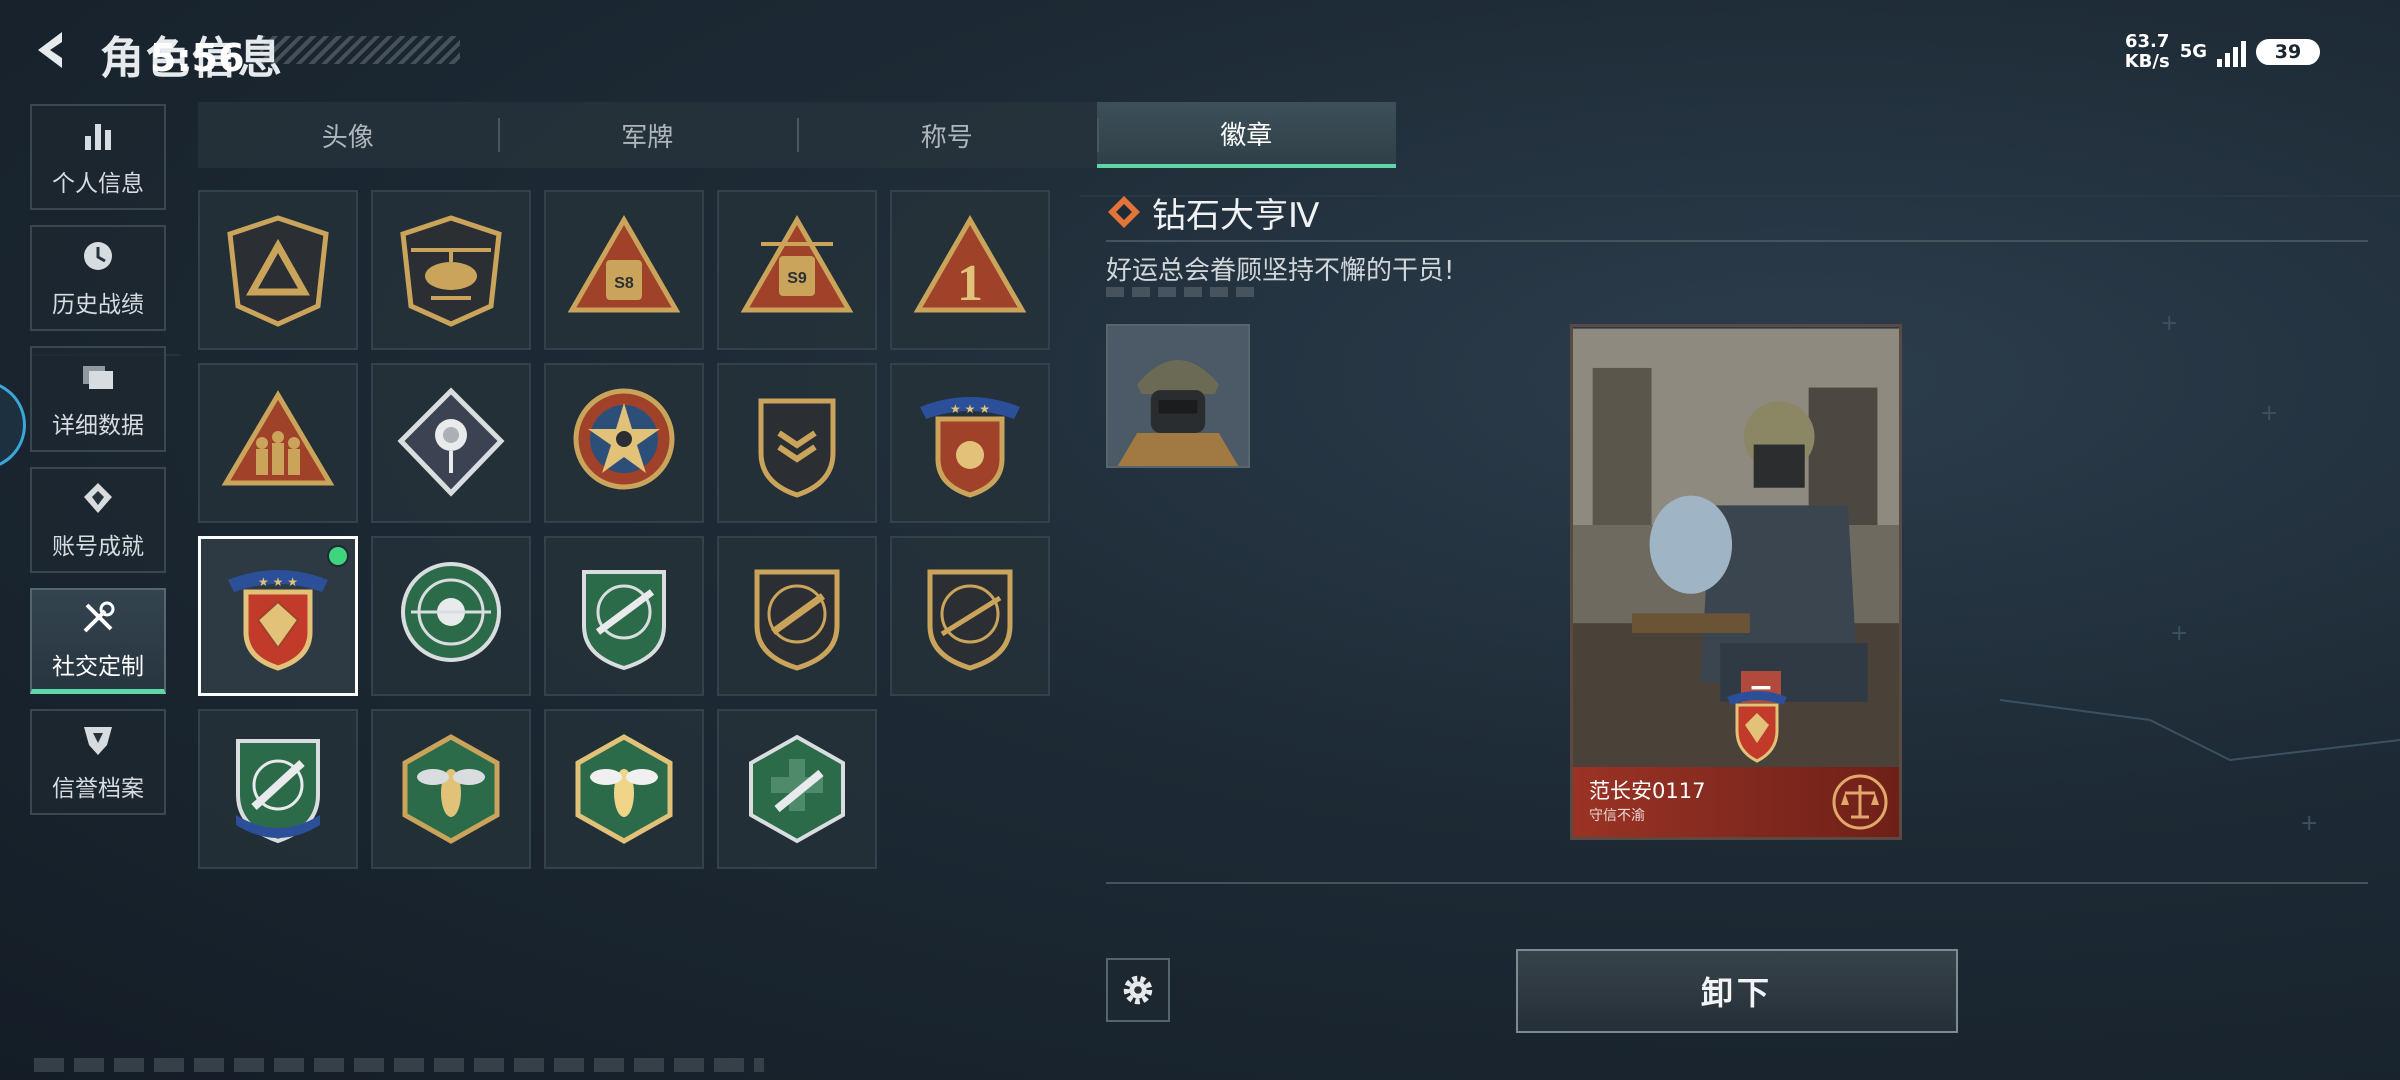 This screenshot has width=2400, height=1080. I want to click on badge-cell: ★ ★ ★, so click(970, 443).